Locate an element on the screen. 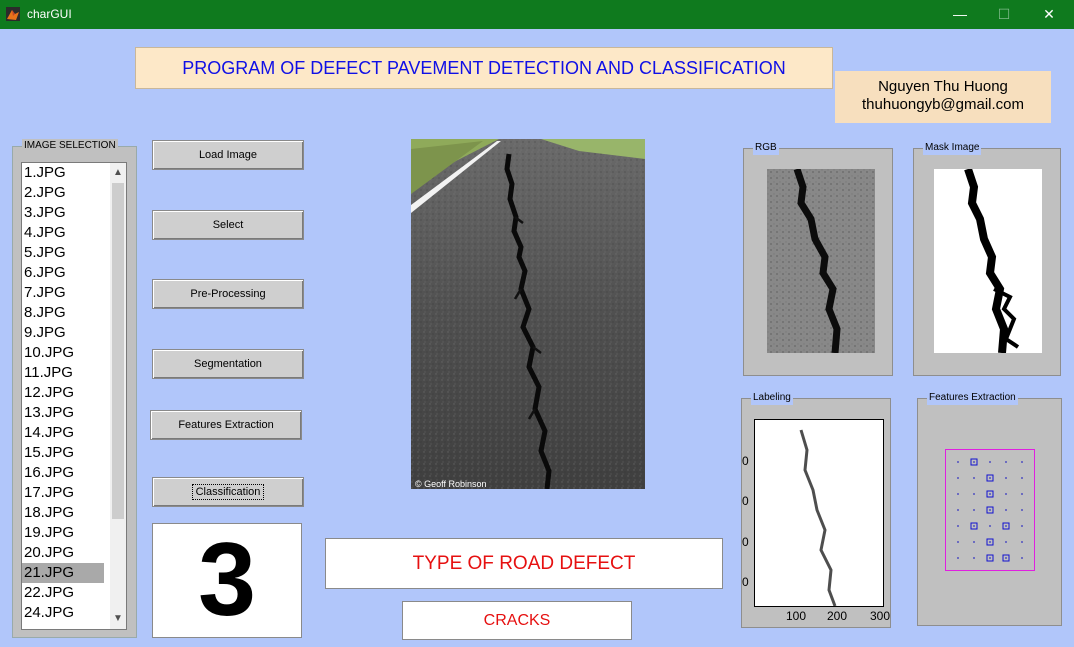 This screenshot has width=1074, height=647. list-item: 2.JPG is located at coordinates (63, 193).